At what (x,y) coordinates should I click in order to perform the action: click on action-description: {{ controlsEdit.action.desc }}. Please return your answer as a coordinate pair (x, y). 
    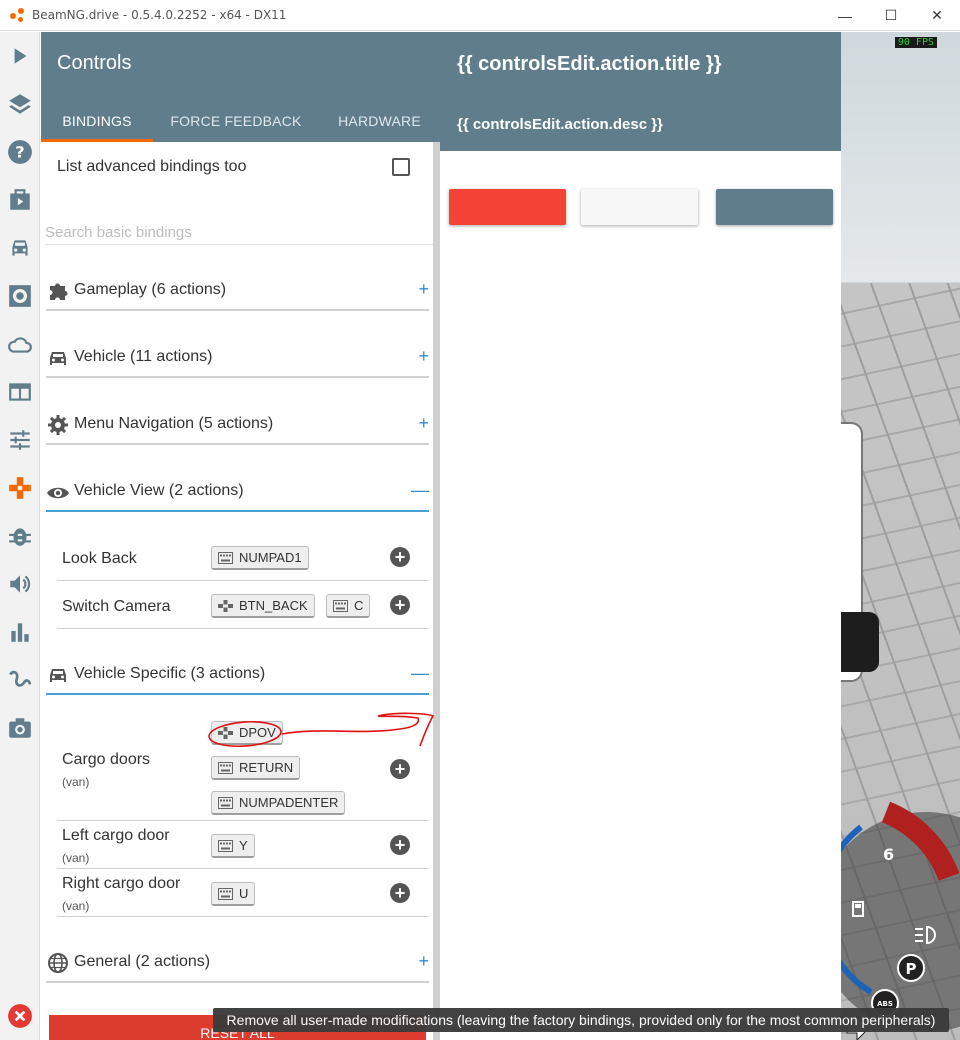
    Looking at the image, I should click on (560, 124).